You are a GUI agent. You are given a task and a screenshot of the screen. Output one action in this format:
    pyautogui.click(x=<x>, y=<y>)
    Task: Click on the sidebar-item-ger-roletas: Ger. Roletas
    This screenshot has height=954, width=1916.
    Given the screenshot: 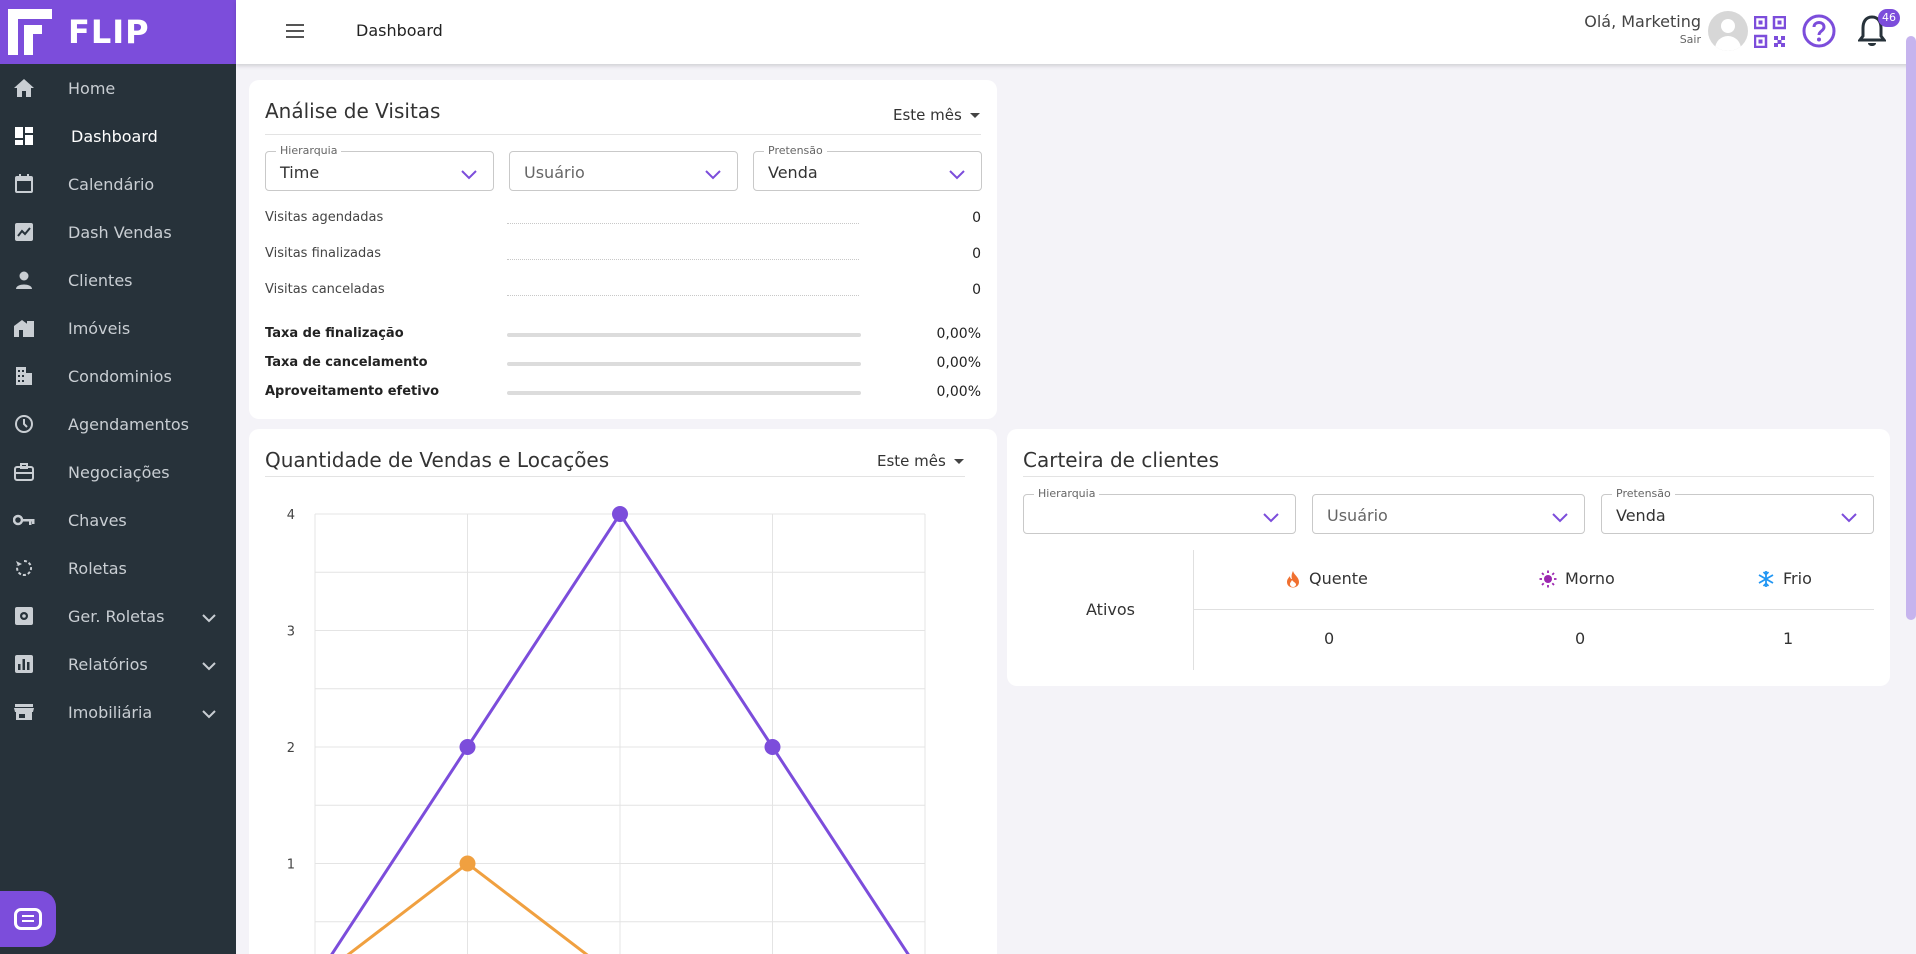 What is the action you would take?
    pyautogui.click(x=118, y=616)
    